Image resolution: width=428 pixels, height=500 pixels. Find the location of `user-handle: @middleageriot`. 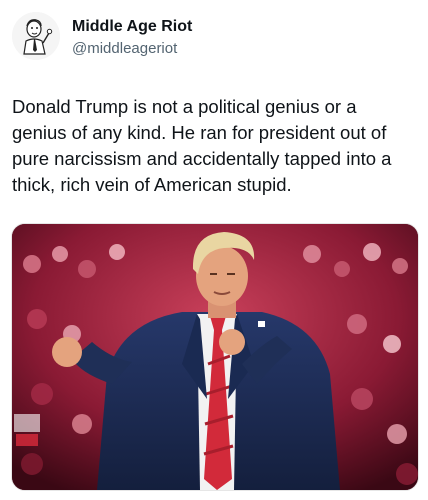

user-handle: @middleageriot is located at coordinates (132, 49).